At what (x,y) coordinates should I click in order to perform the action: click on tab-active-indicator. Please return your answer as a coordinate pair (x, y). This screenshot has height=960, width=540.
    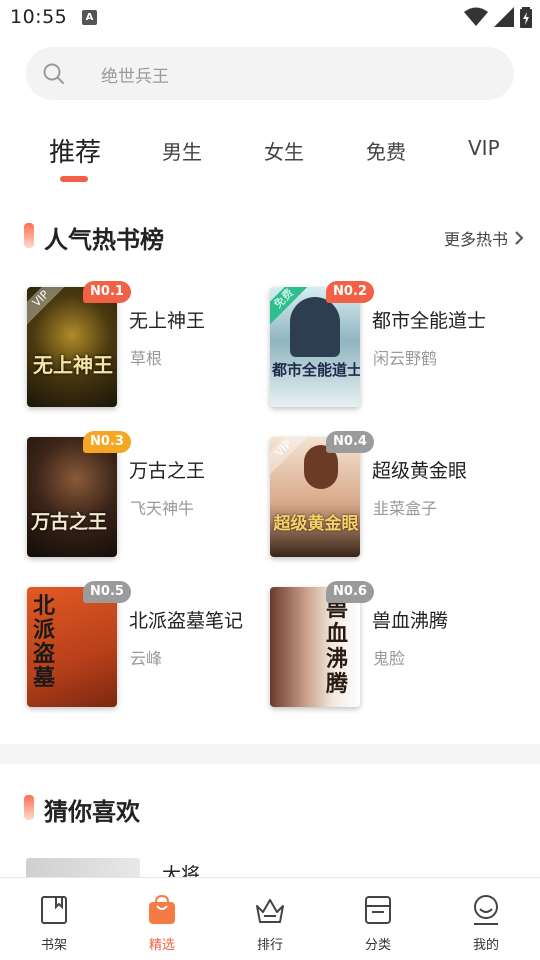
    Looking at the image, I should click on (74, 179).